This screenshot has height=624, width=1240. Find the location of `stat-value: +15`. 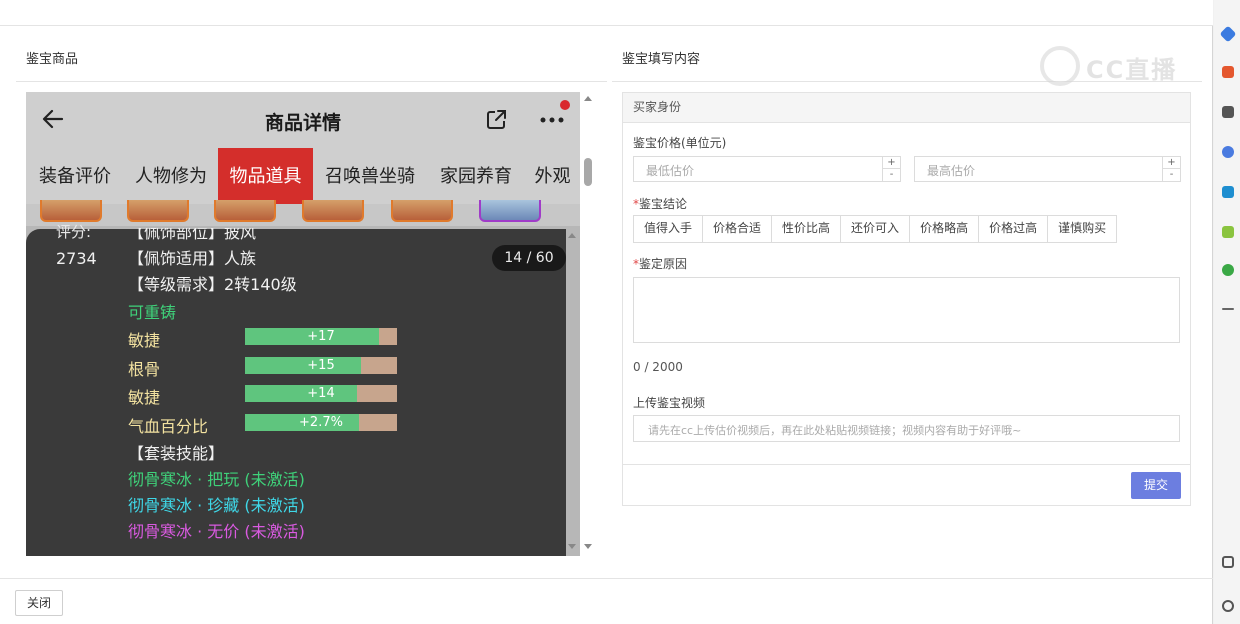

stat-value: +15 is located at coordinates (321, 365).